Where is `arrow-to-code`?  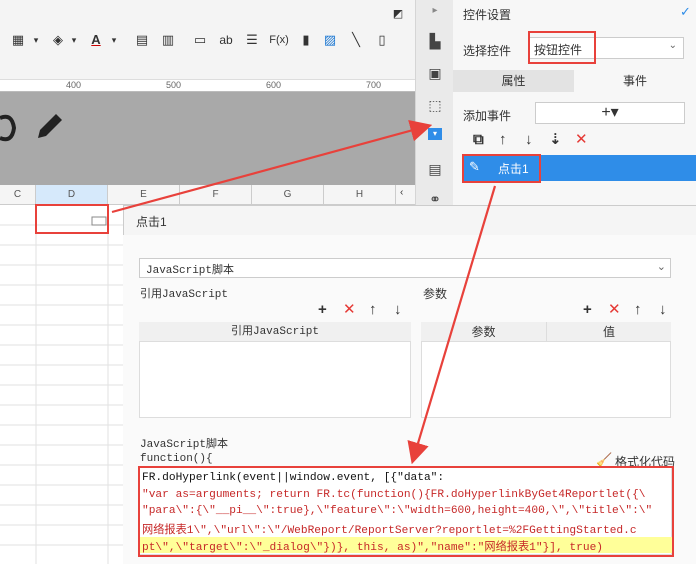
arrow-to-code is located at coordinates (452, 325).